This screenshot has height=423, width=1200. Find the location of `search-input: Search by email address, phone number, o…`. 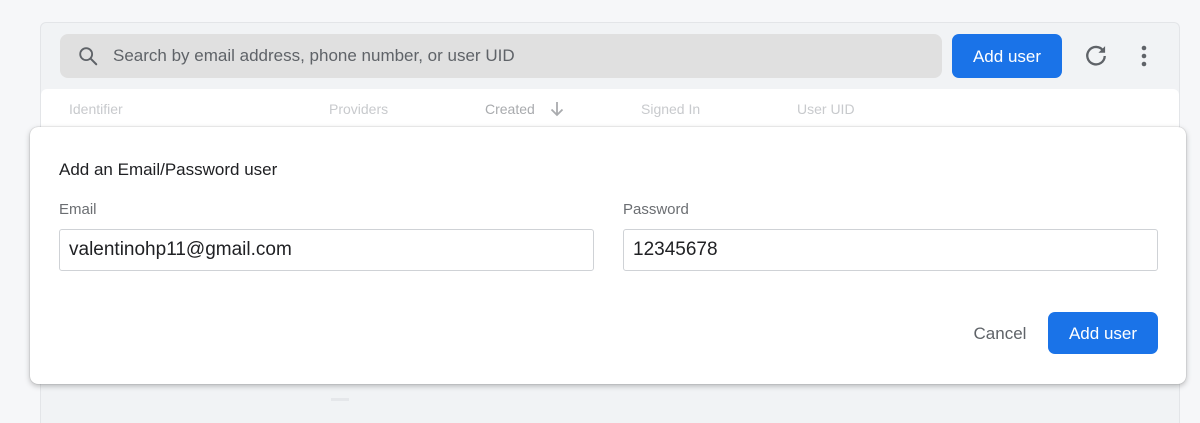

search-input: Search by email address, phone number, o… is located at coordinates (314, 56).